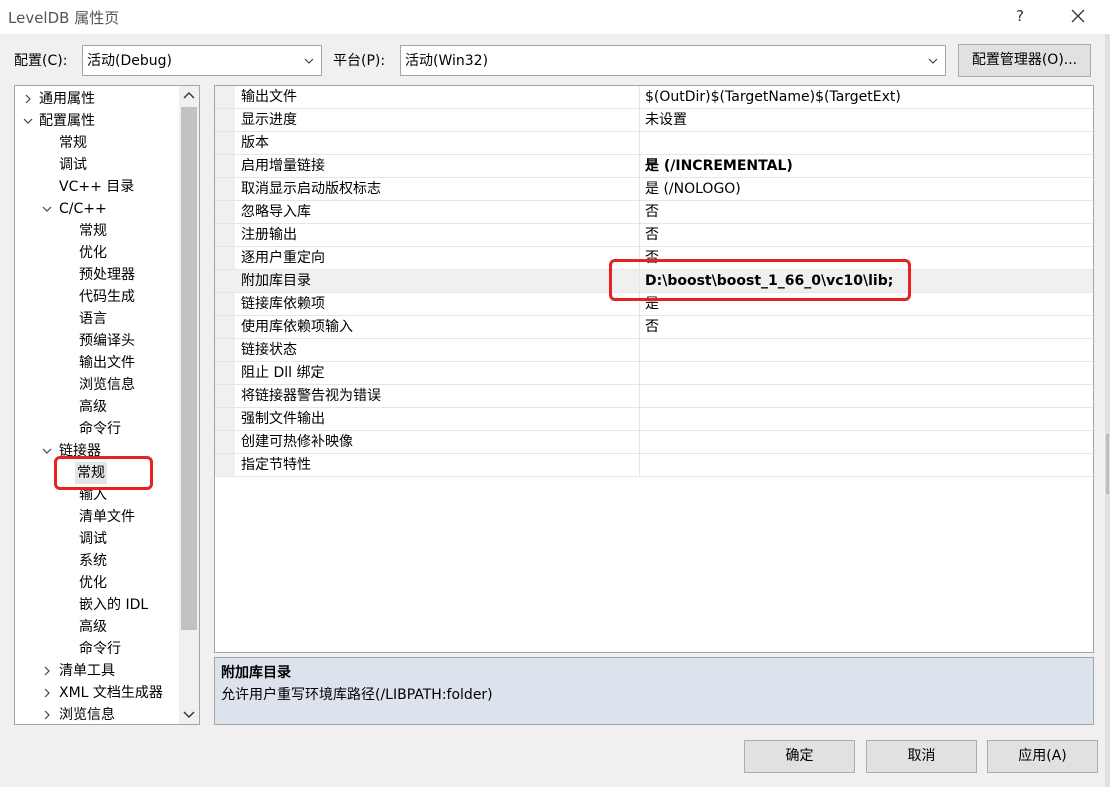  Describe the element at coordinates (654, 442) in the screenshot. I see `property-row: 创建可热修补映像` at that location.